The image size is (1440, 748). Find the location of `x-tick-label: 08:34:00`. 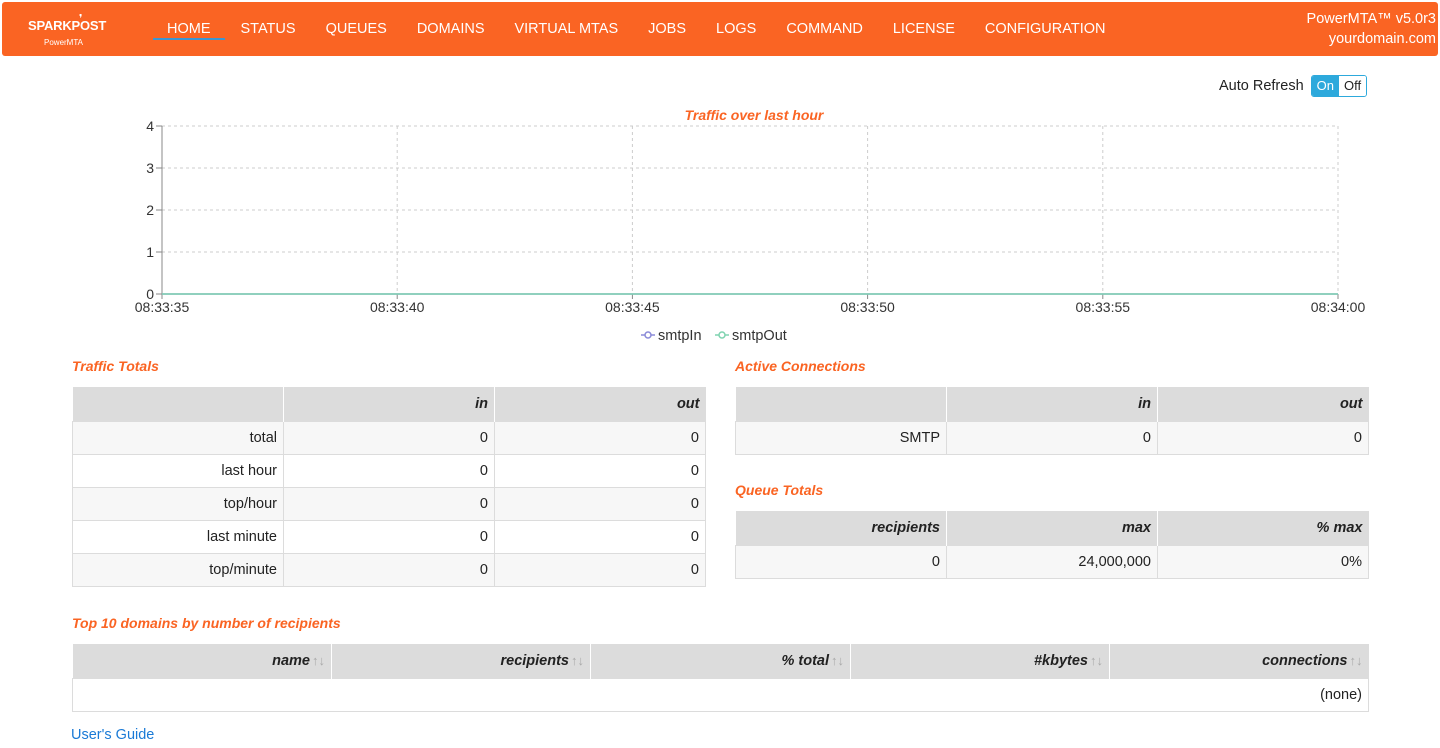

x-tick-label: 08:34:00 is located at coordinates (1338, 307).